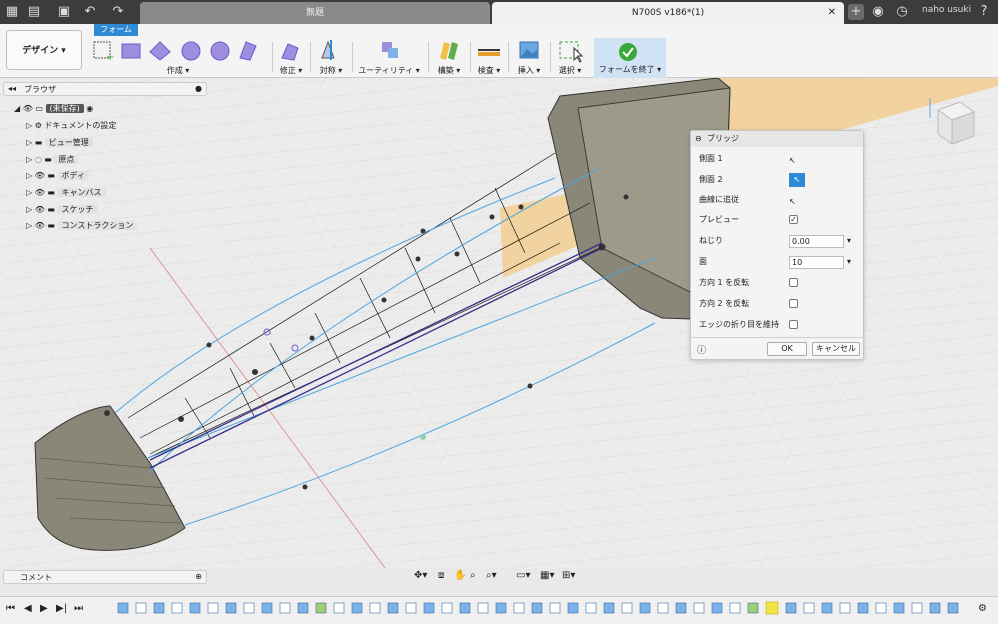 This screenshot has width=998, height=624. Describe the element at coordinates (571, 52) in the screenshot. I see `select-icon` at that location.